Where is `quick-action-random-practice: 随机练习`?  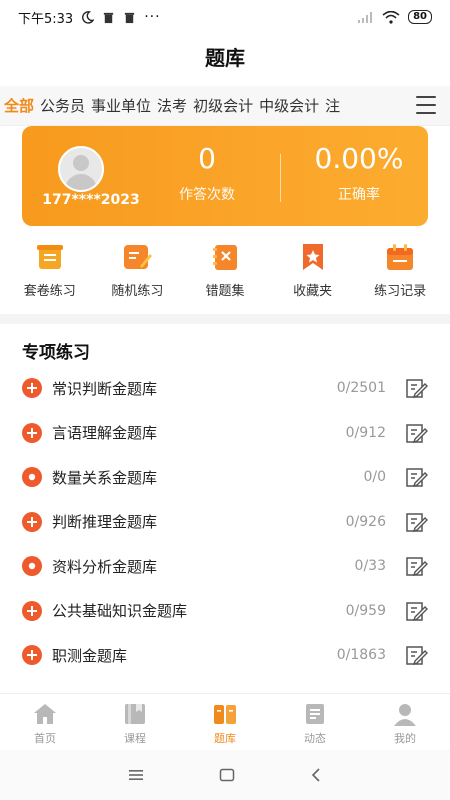
quick-action-random-practice: 随机练习 is located at coordinates (137, 275).